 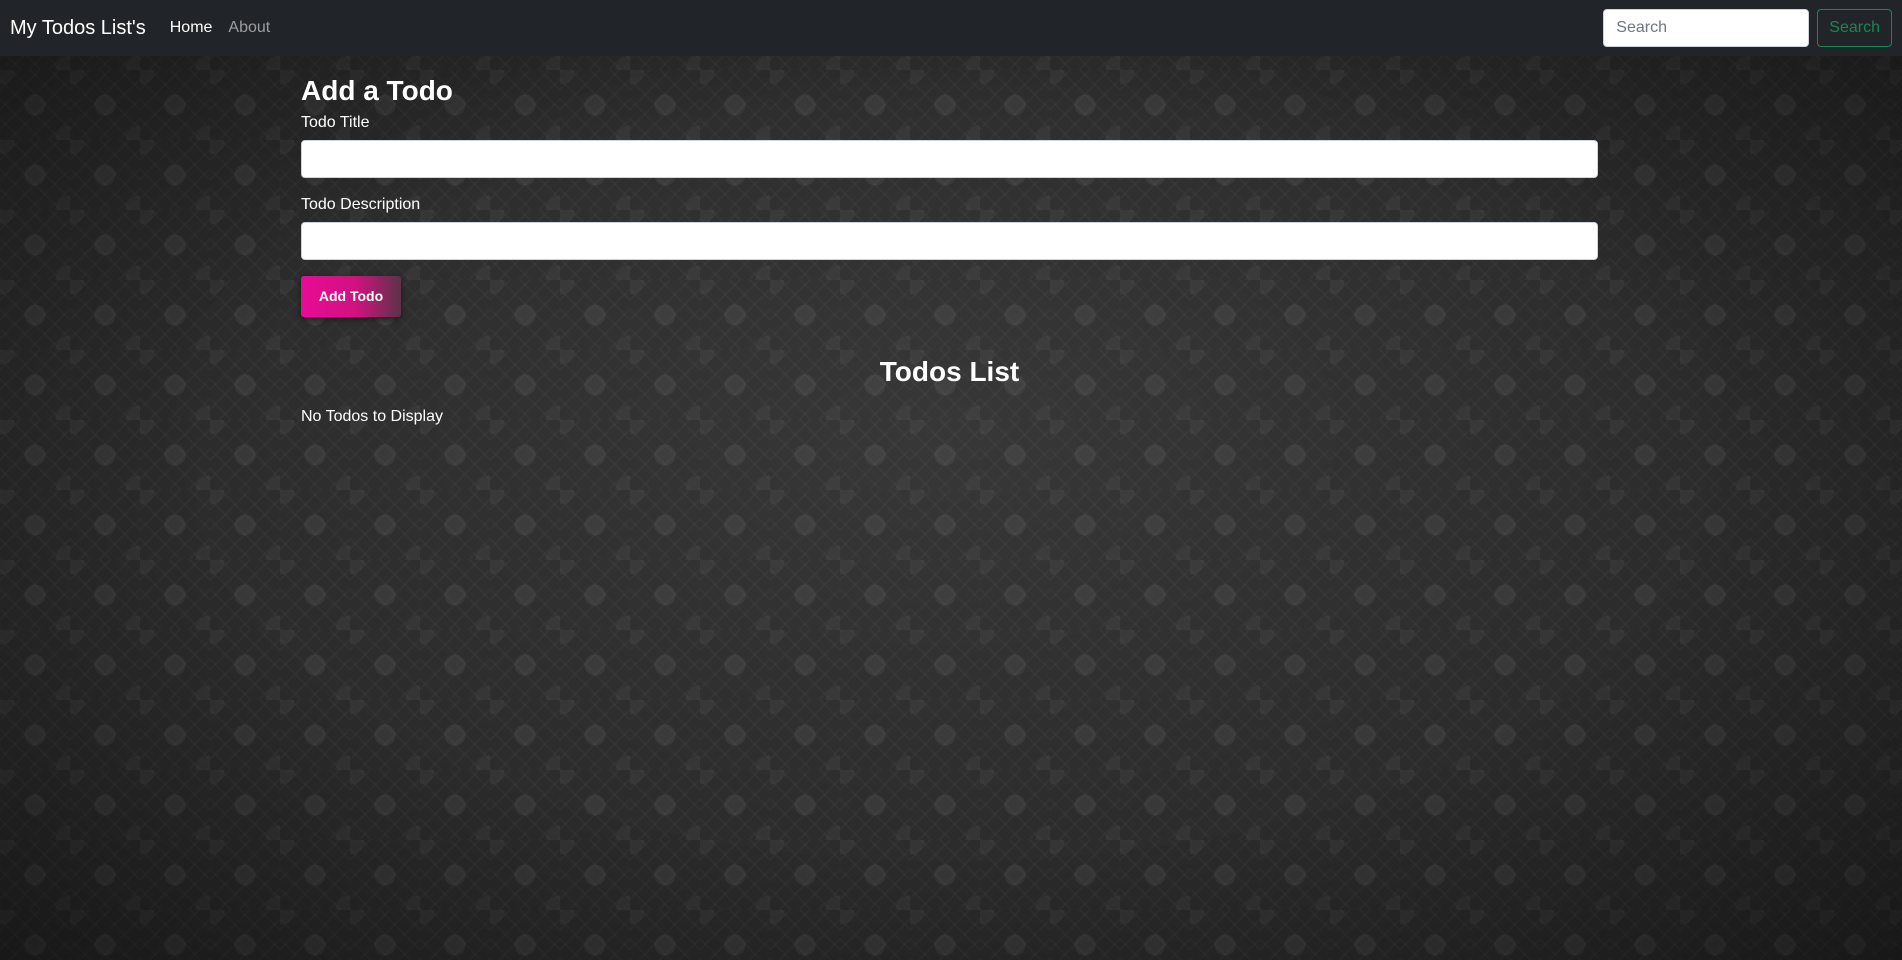 I want to click on navbar: My Todos List's Home About Search, so click(x=951, y=28).